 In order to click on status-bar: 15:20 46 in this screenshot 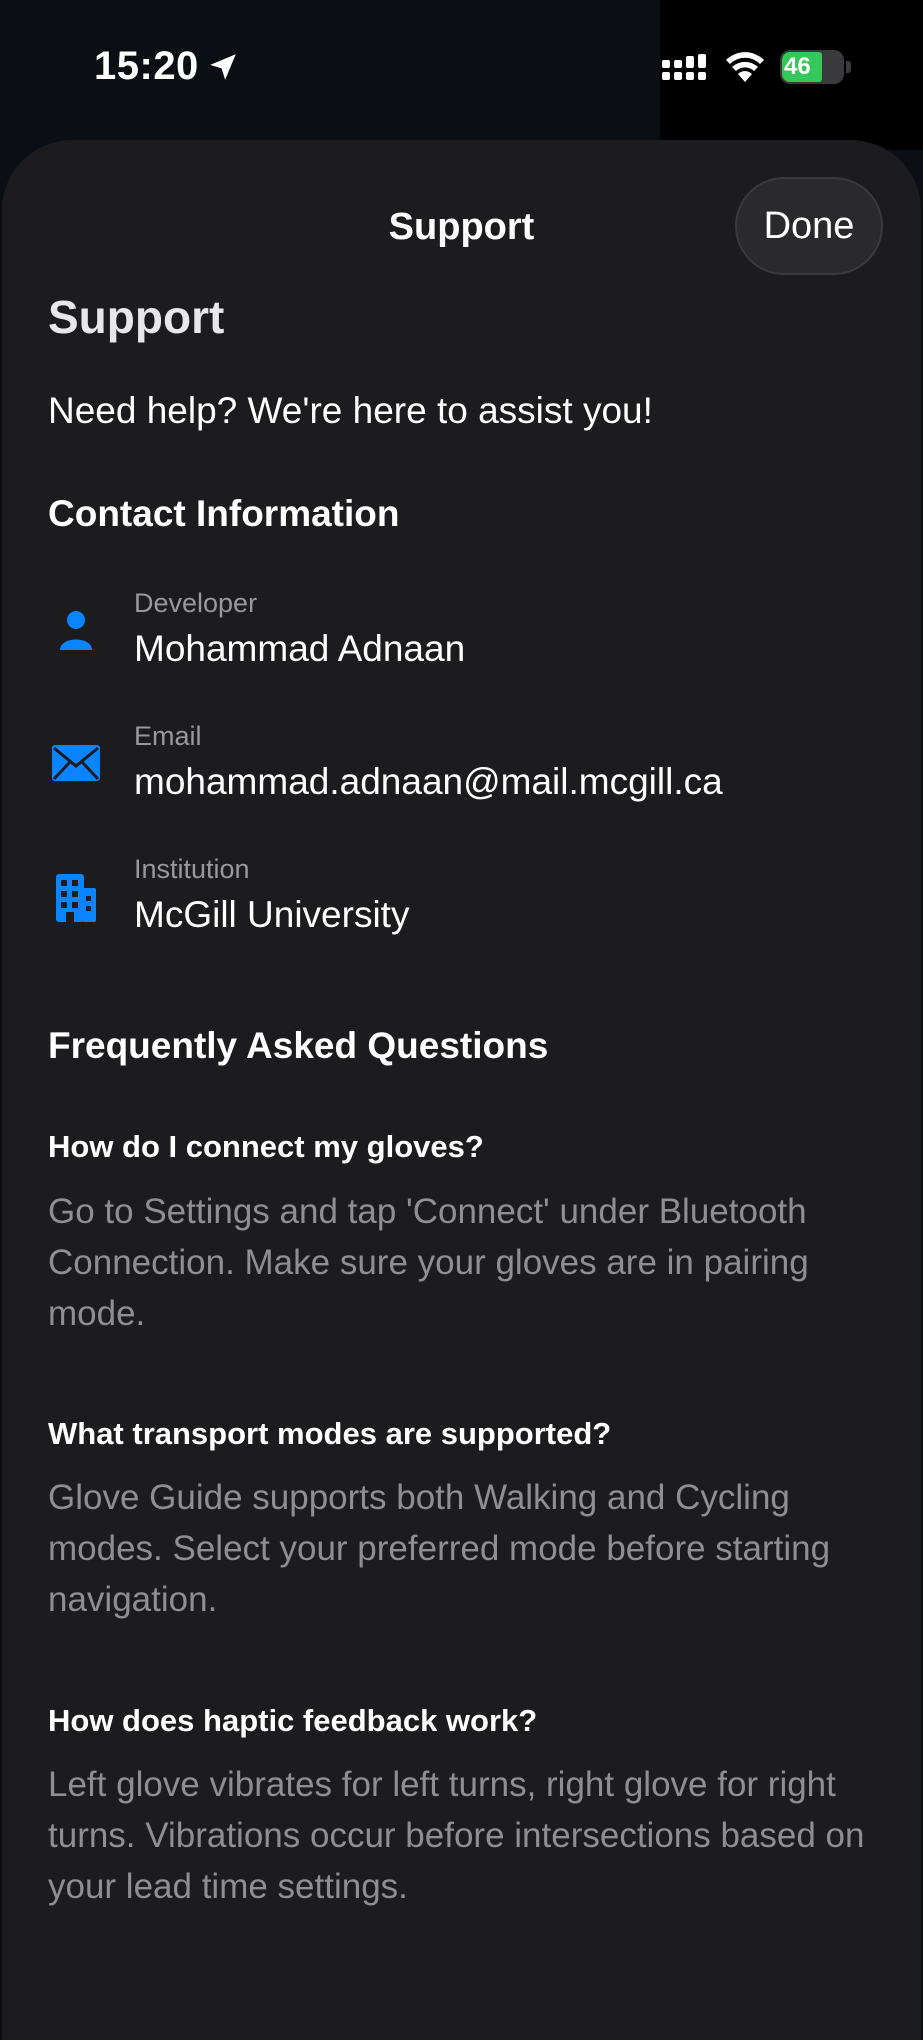, I will do `click(461, 70)`.